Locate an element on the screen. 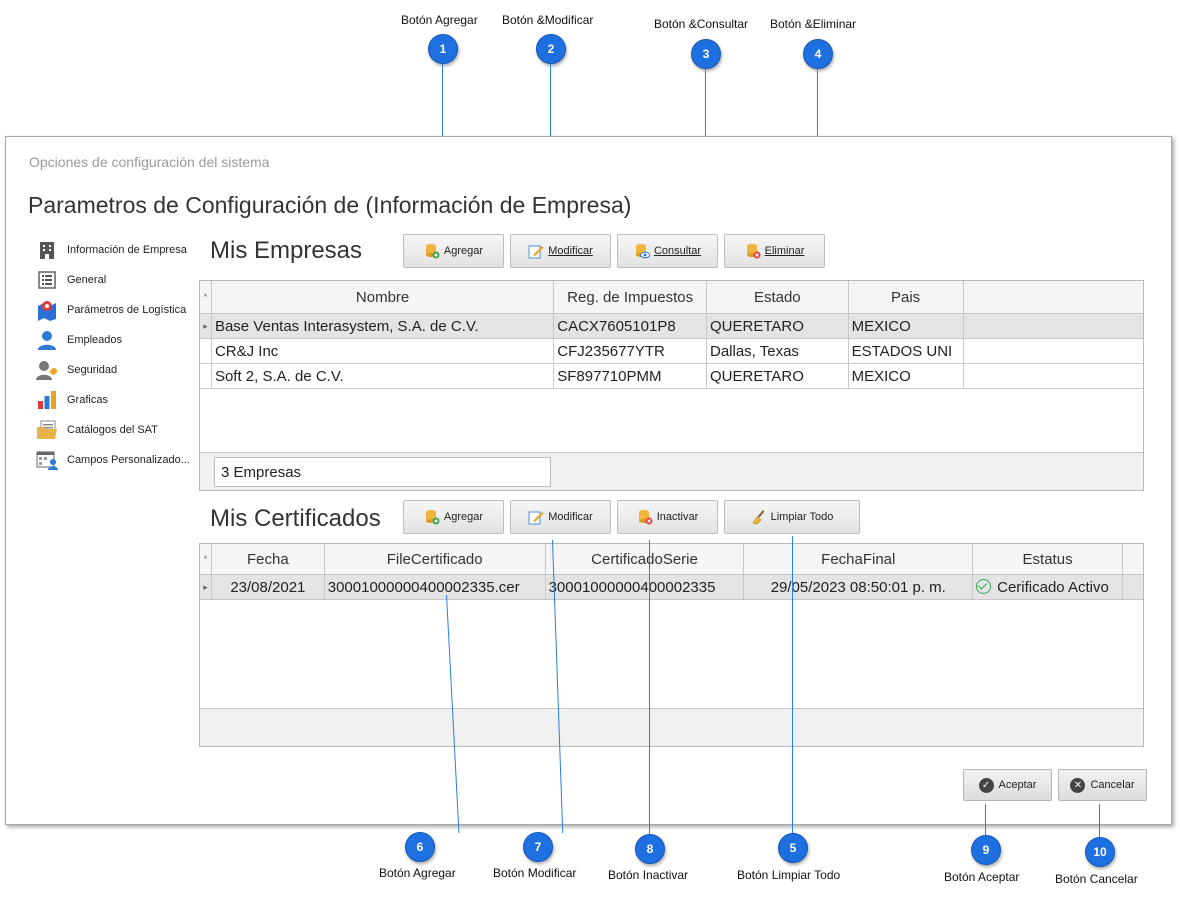 This screenshot has height=903, width=1180. sidebar-item-catalogos-sat: Catálogos del SAT is located at coordinates (97, 430).